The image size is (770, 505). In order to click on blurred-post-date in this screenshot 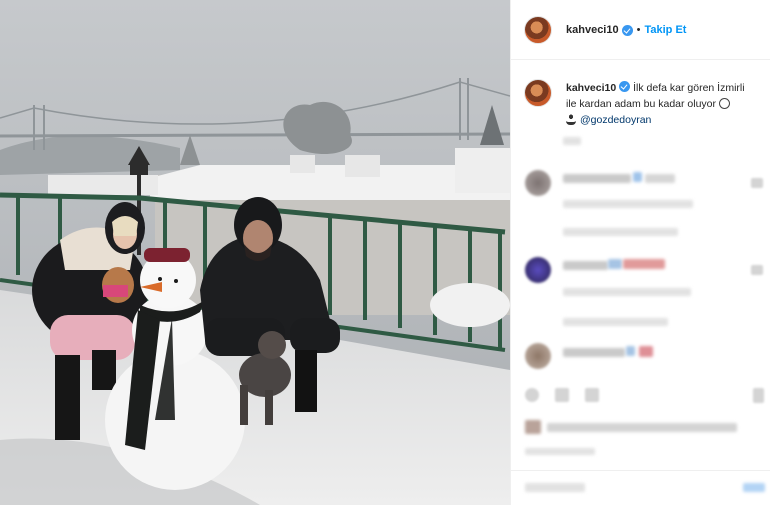, I will do `click(560, 451)`.